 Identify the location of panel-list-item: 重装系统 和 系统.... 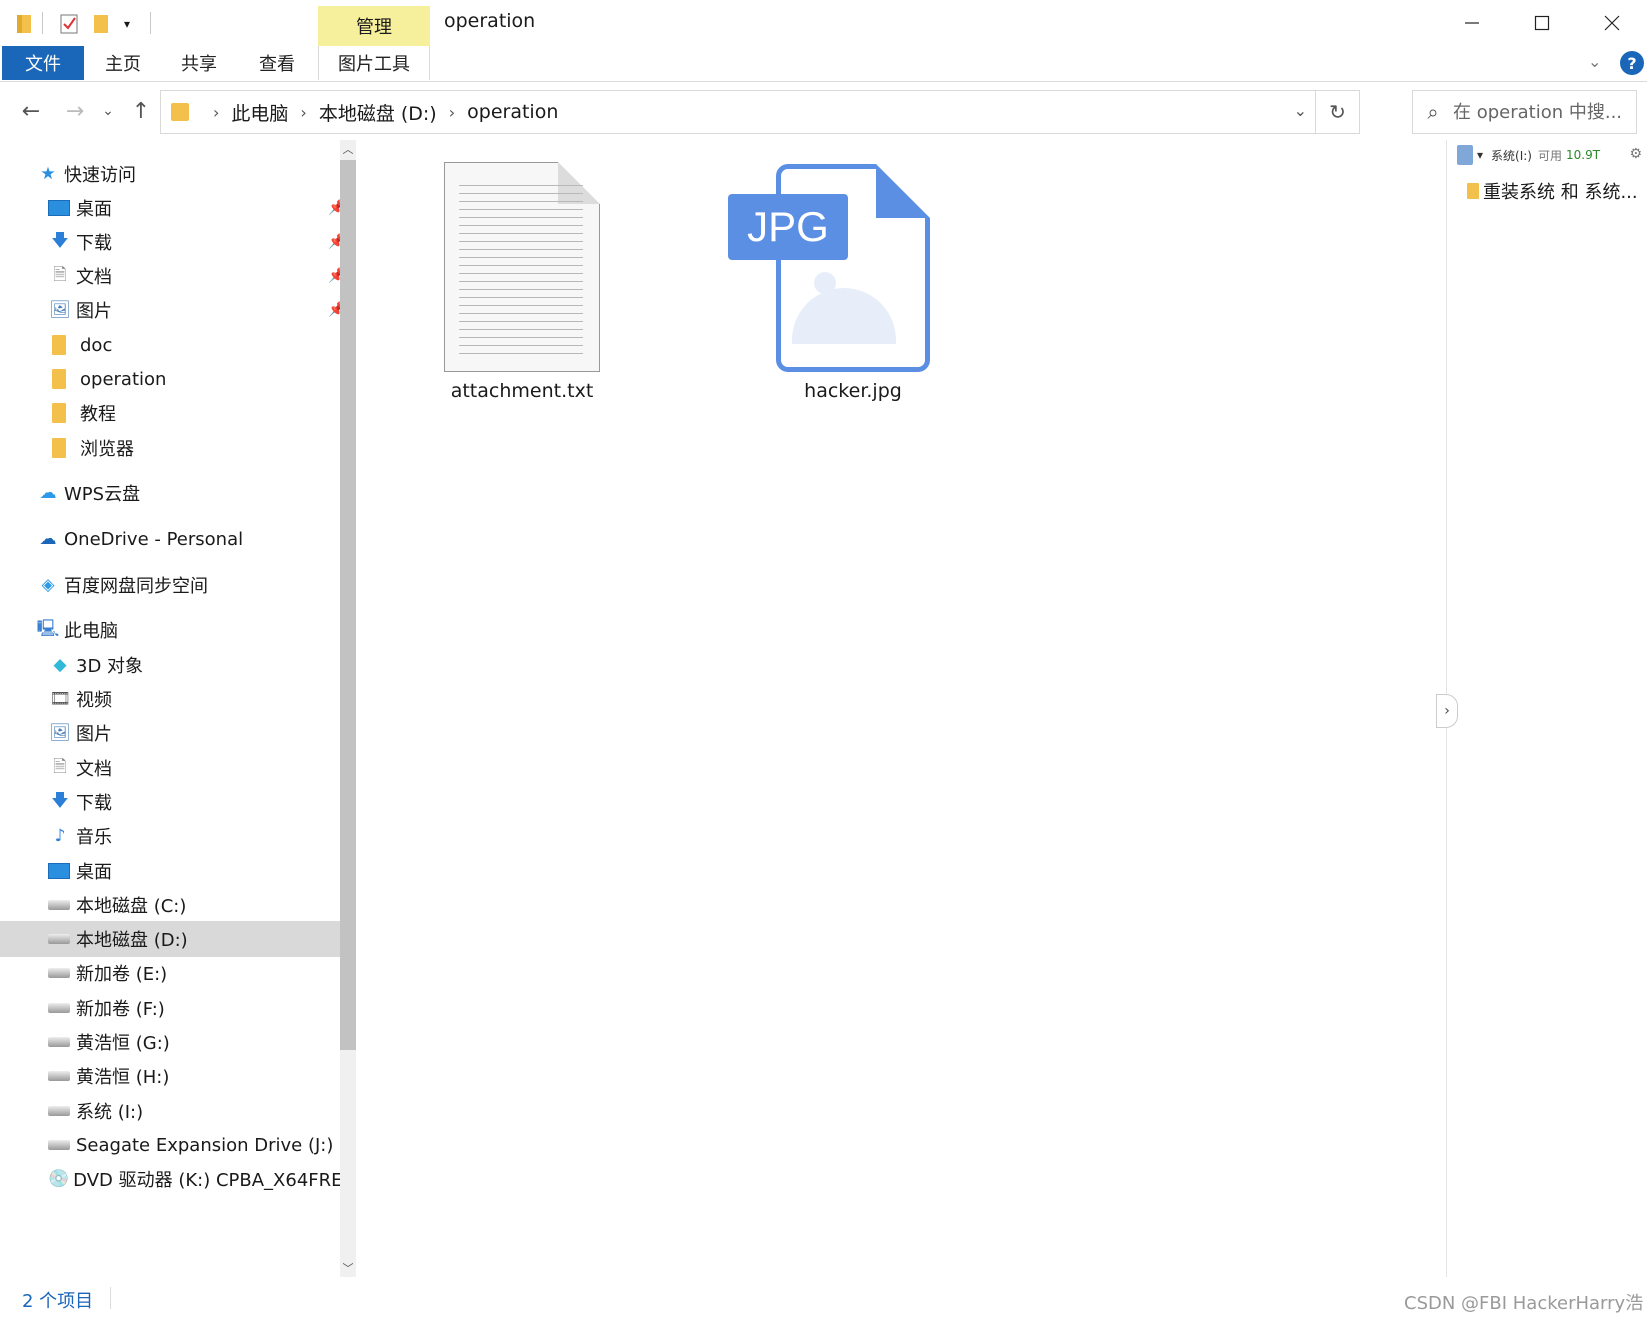
(1552, 191).